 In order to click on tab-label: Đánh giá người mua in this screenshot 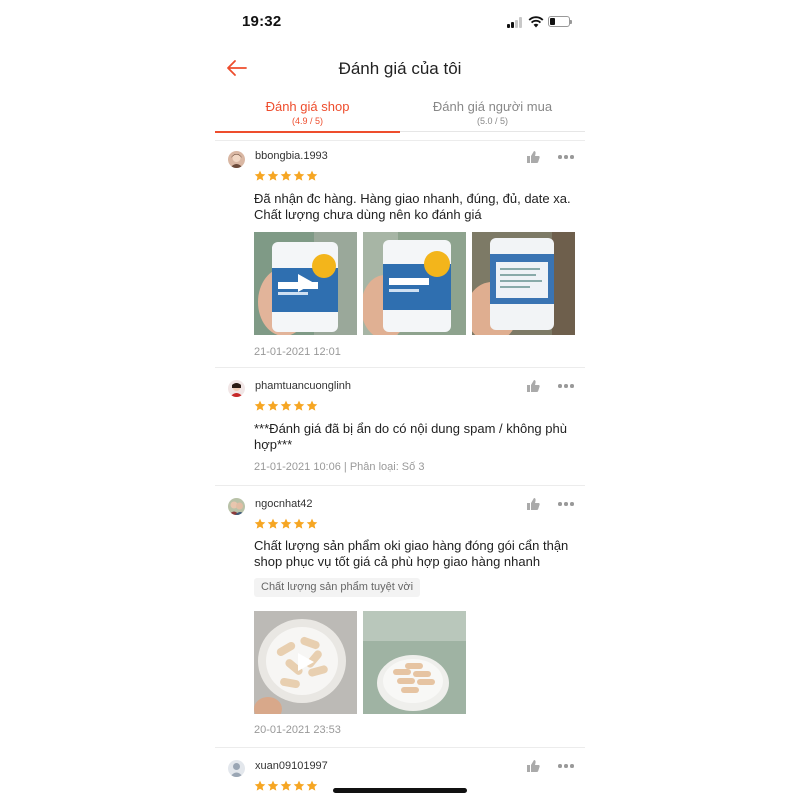, I will do `click(492, 106)`.